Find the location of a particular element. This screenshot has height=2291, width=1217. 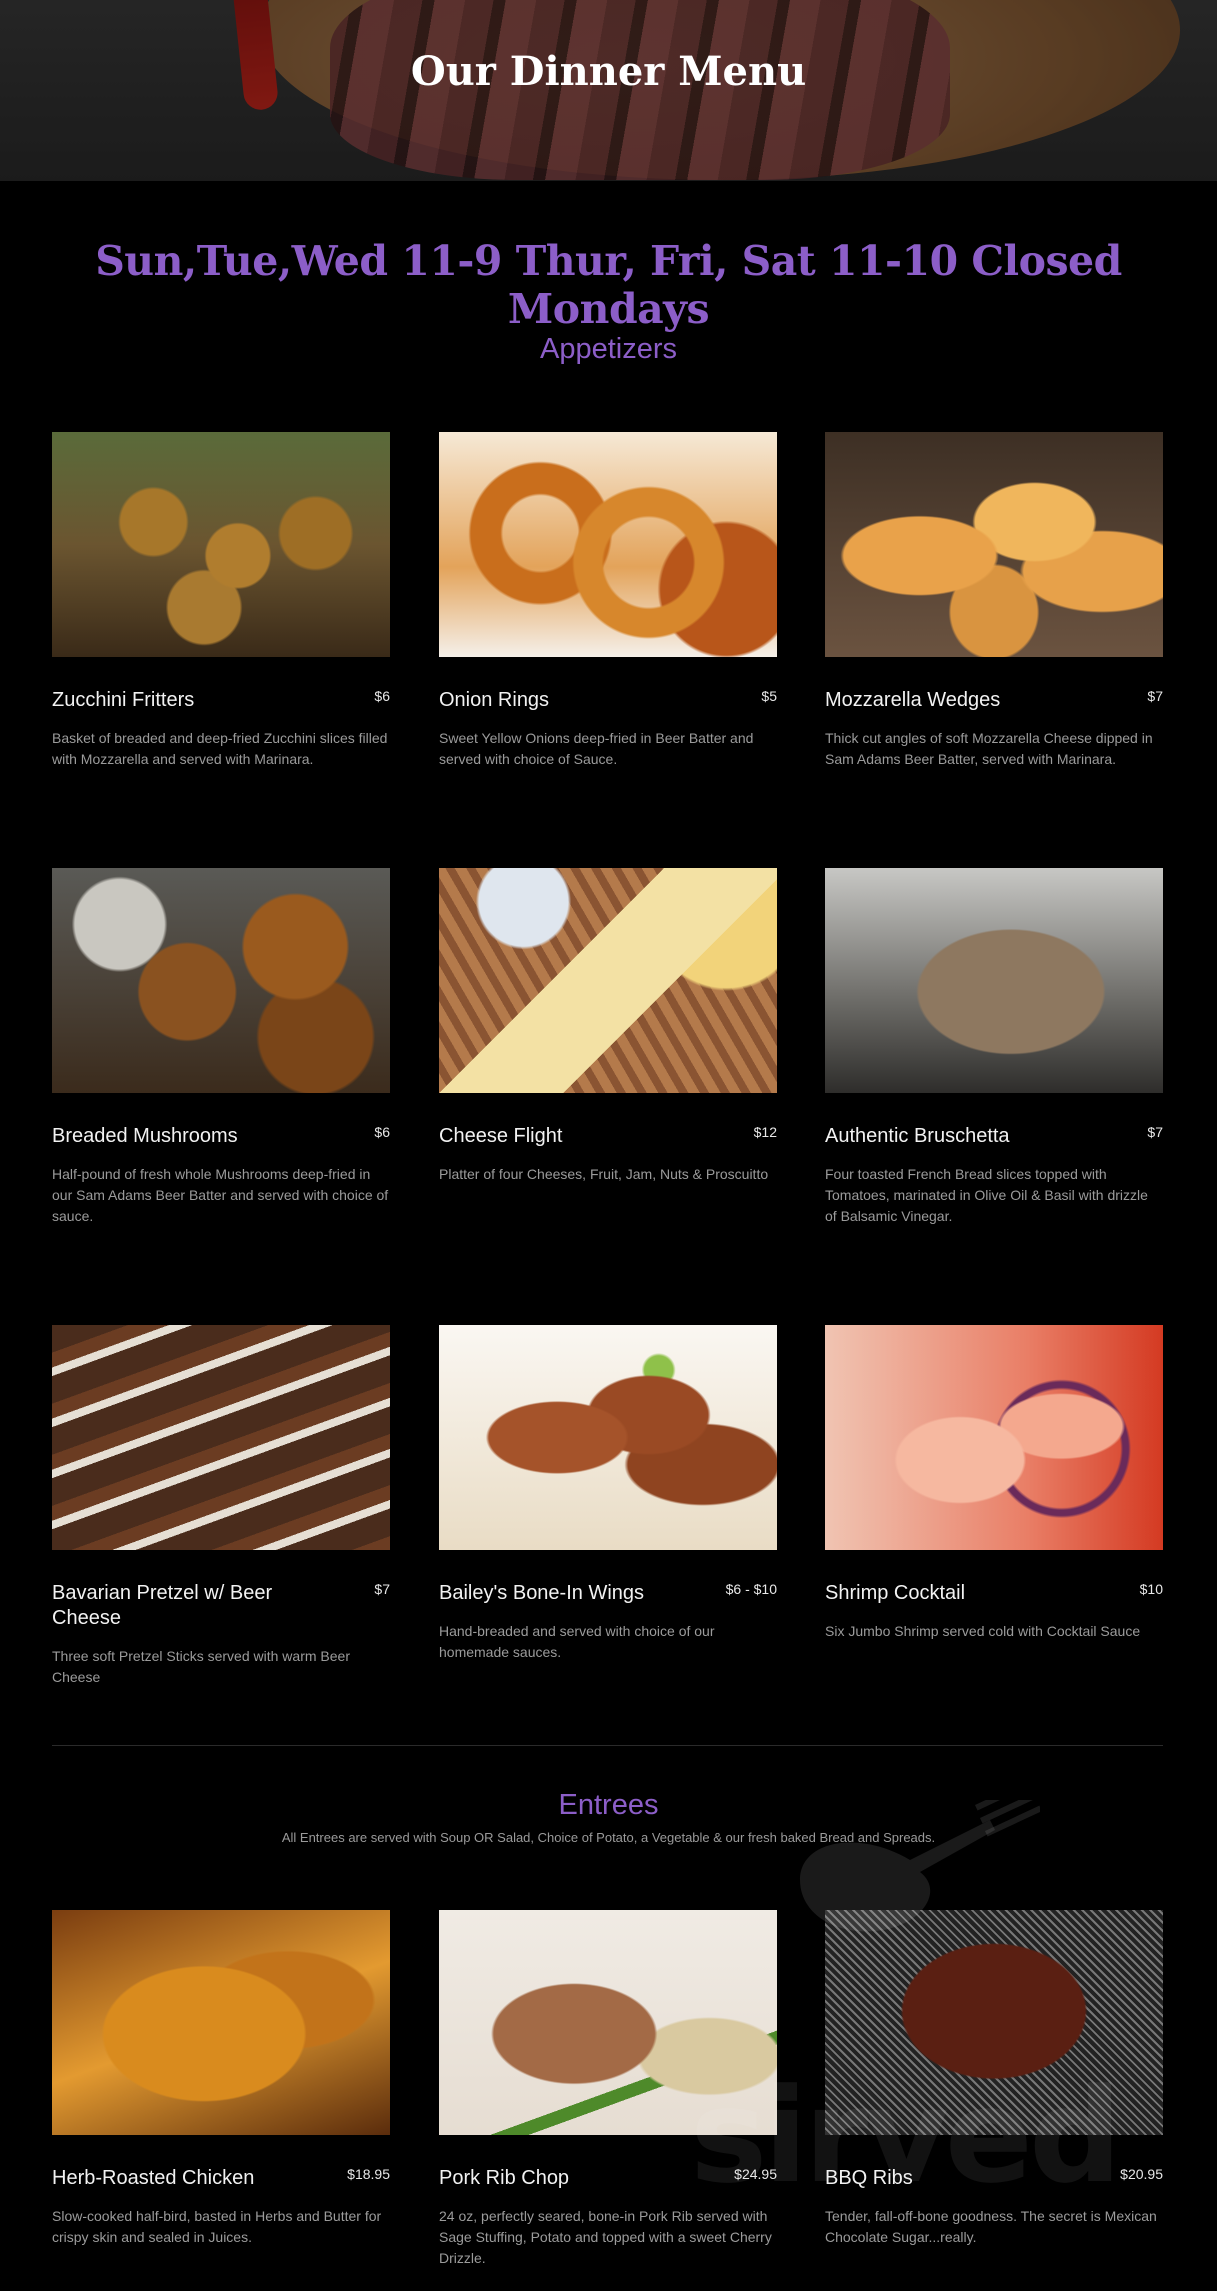

mozzarella-wedges-photo is located at coordinates (994, 544).